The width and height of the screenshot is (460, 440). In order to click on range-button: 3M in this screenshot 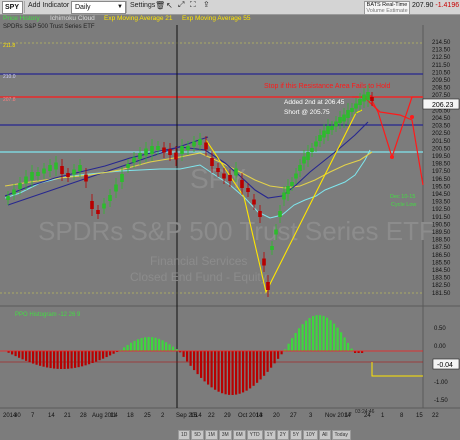, I will do `click(225, 435)`.